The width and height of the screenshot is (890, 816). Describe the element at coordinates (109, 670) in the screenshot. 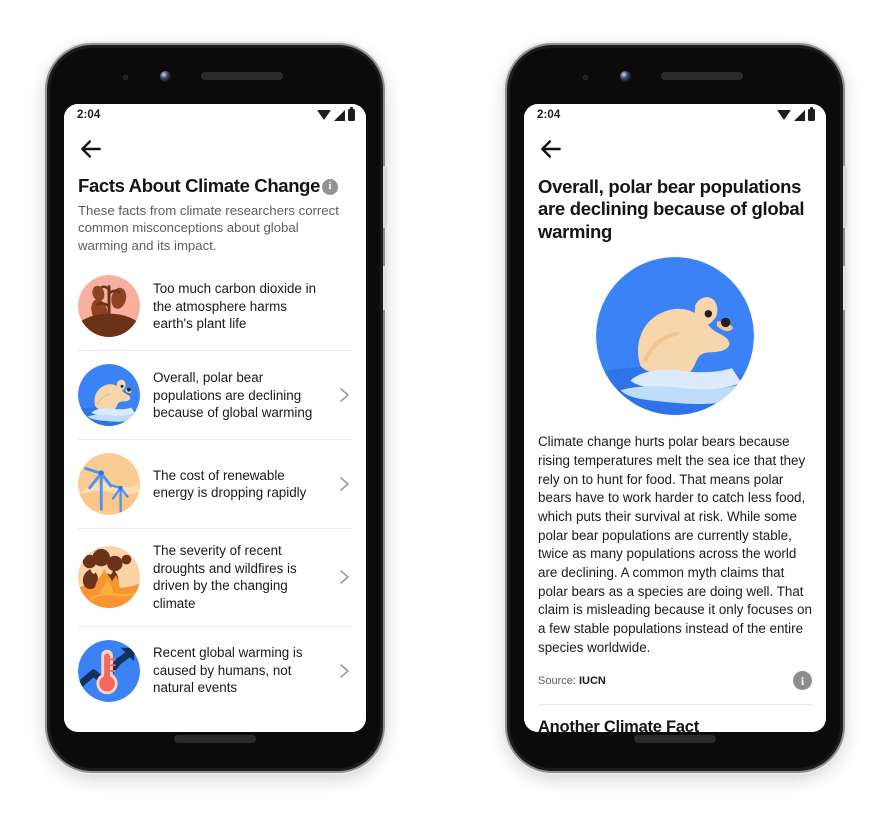

I see `thermometer-rising-icon` at that location.